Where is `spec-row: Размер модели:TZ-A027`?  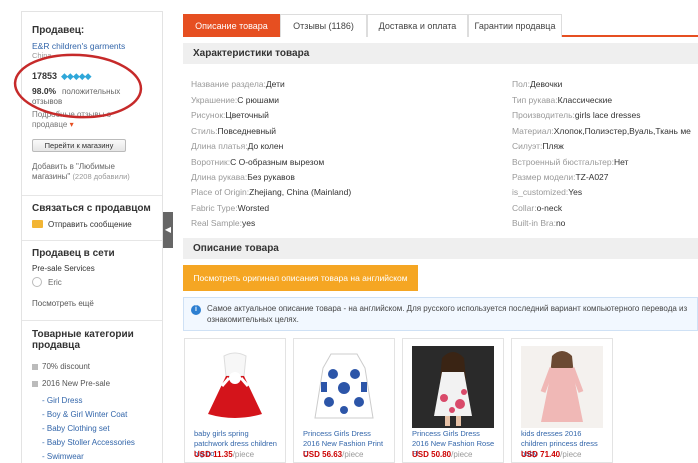
spec-row: Размер модели:TZ-A027 is located at coordinates (560, 177).